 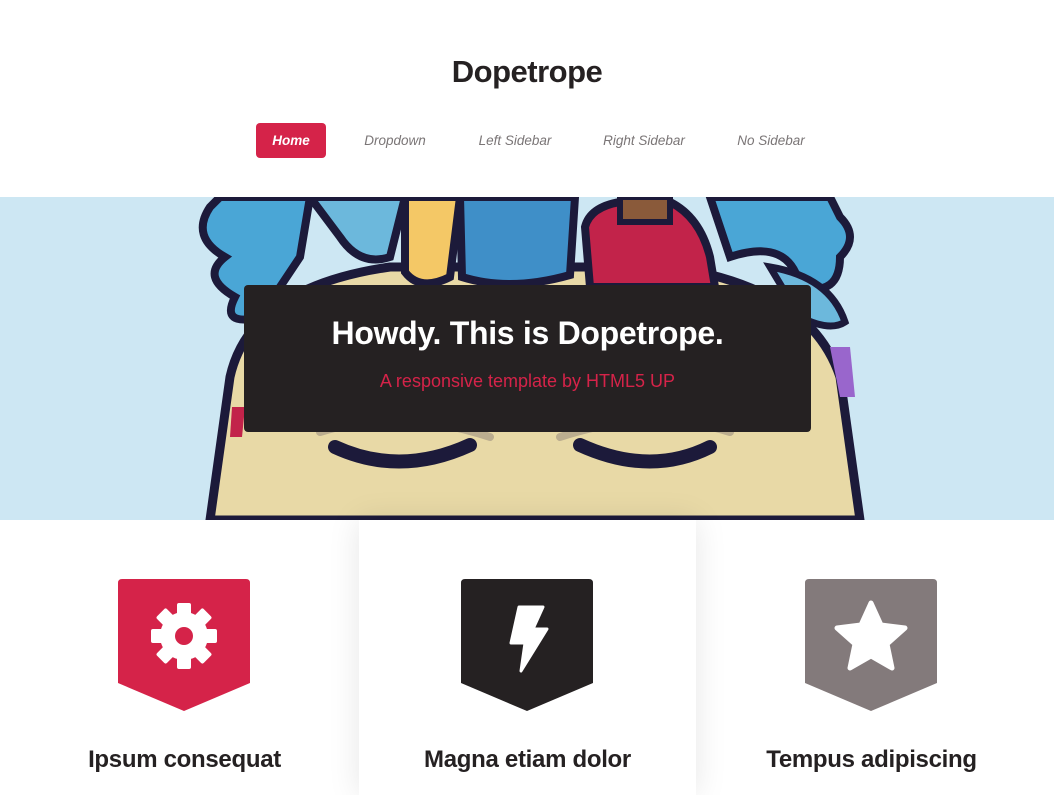 What do you see at coordinates (527, 759) in the screenshot?
I see `feature-title: Magna etiam dolor` at bounding box center [527, 759].